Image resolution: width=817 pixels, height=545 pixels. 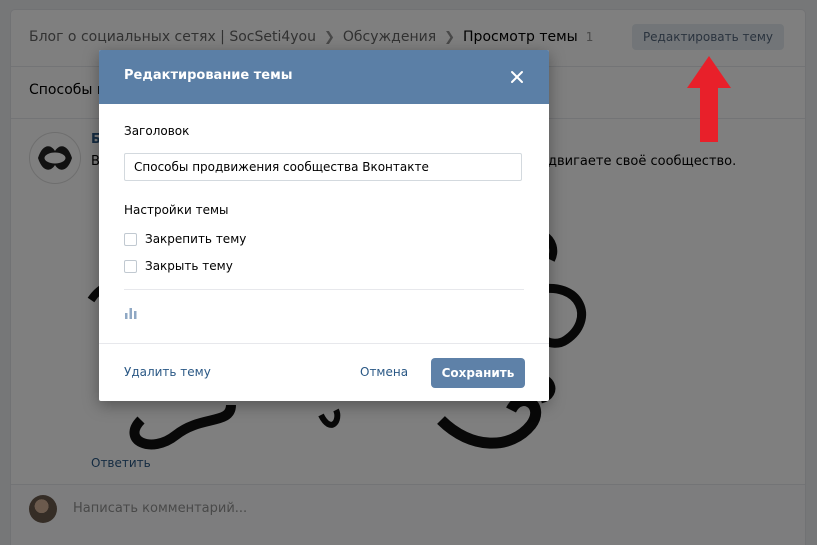 What do you see at coordinates (167, 372) in the screenshot?
I see `delete-topic-link: Удалить тему` at bounding box center [167, 372].